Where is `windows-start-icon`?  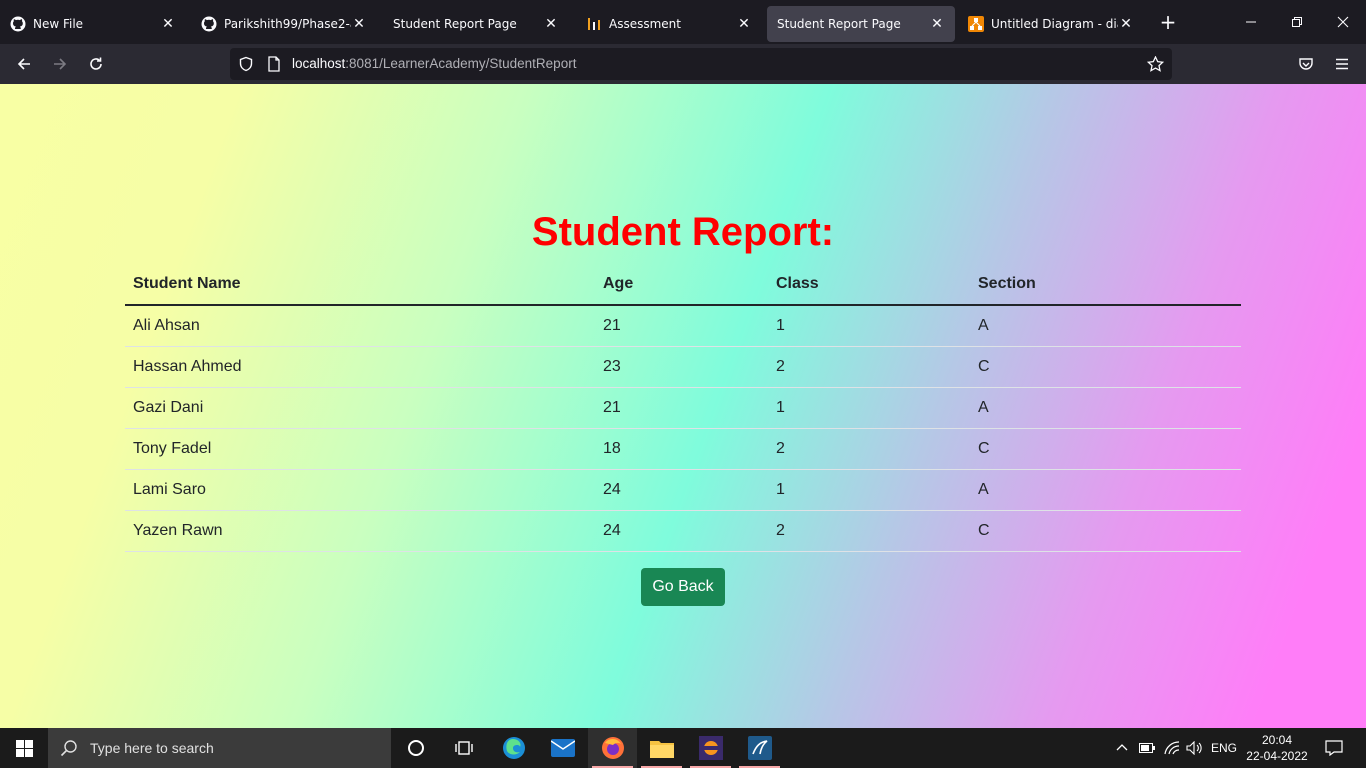 windows-start-icon is located at coordinates (24, 748).